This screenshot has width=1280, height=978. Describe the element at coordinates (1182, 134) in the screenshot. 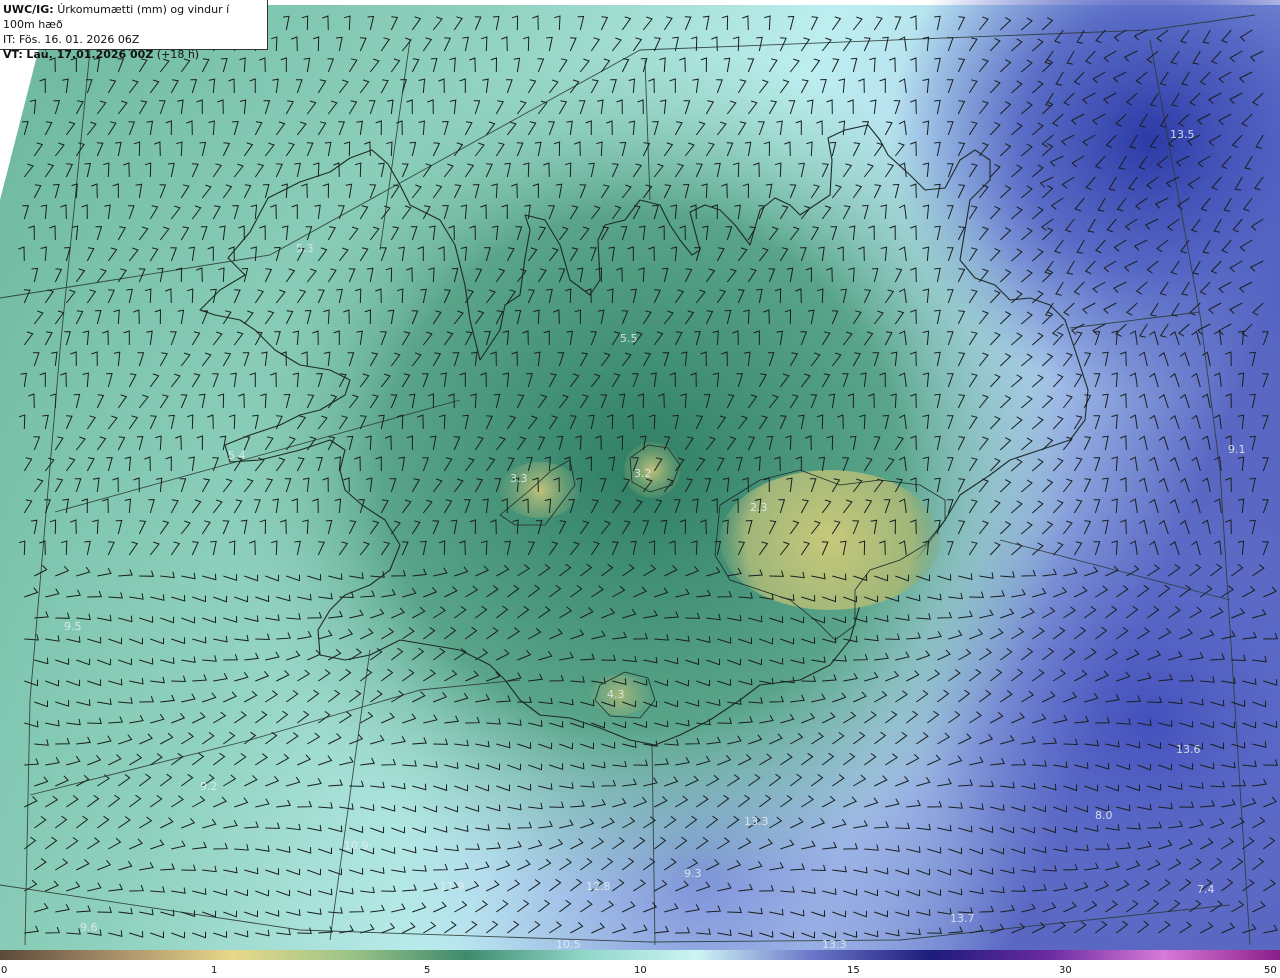

I see `field-label: 13.5` at that location.